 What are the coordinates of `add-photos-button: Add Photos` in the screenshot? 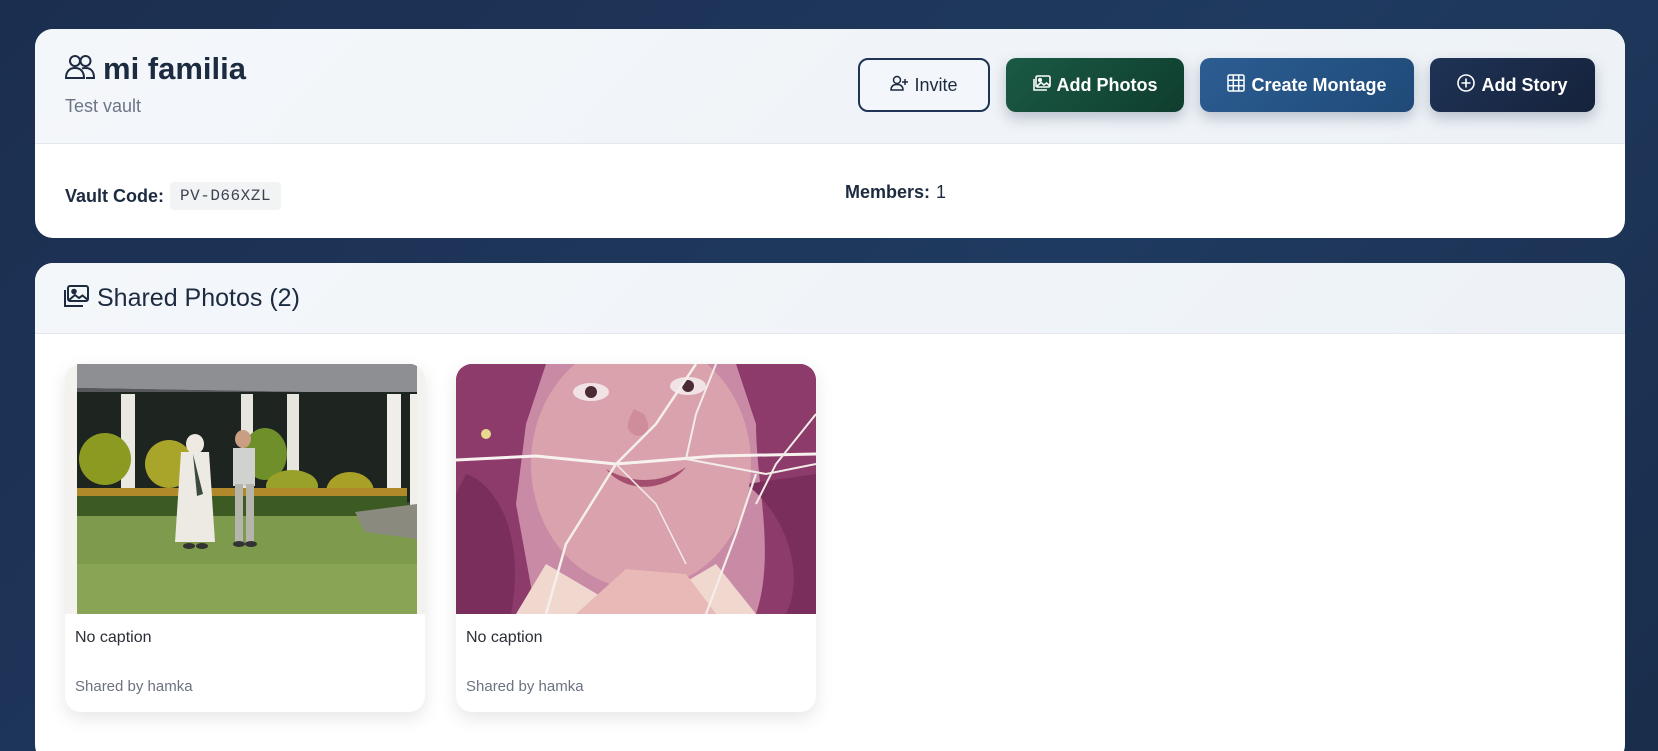 It's located at (1095, 85).